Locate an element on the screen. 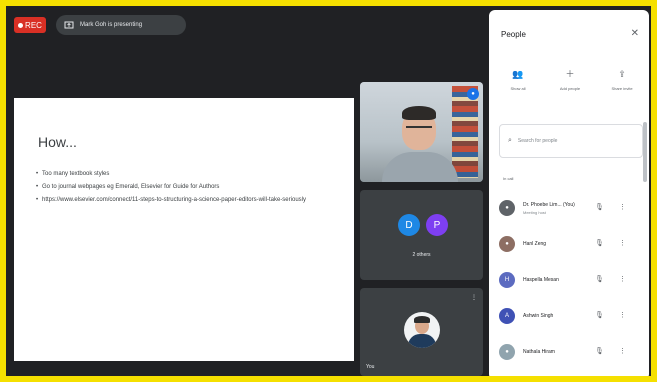  list-item: ● Hanl Zeng 🎙 ⋮ is located at coordinates (569, 244).